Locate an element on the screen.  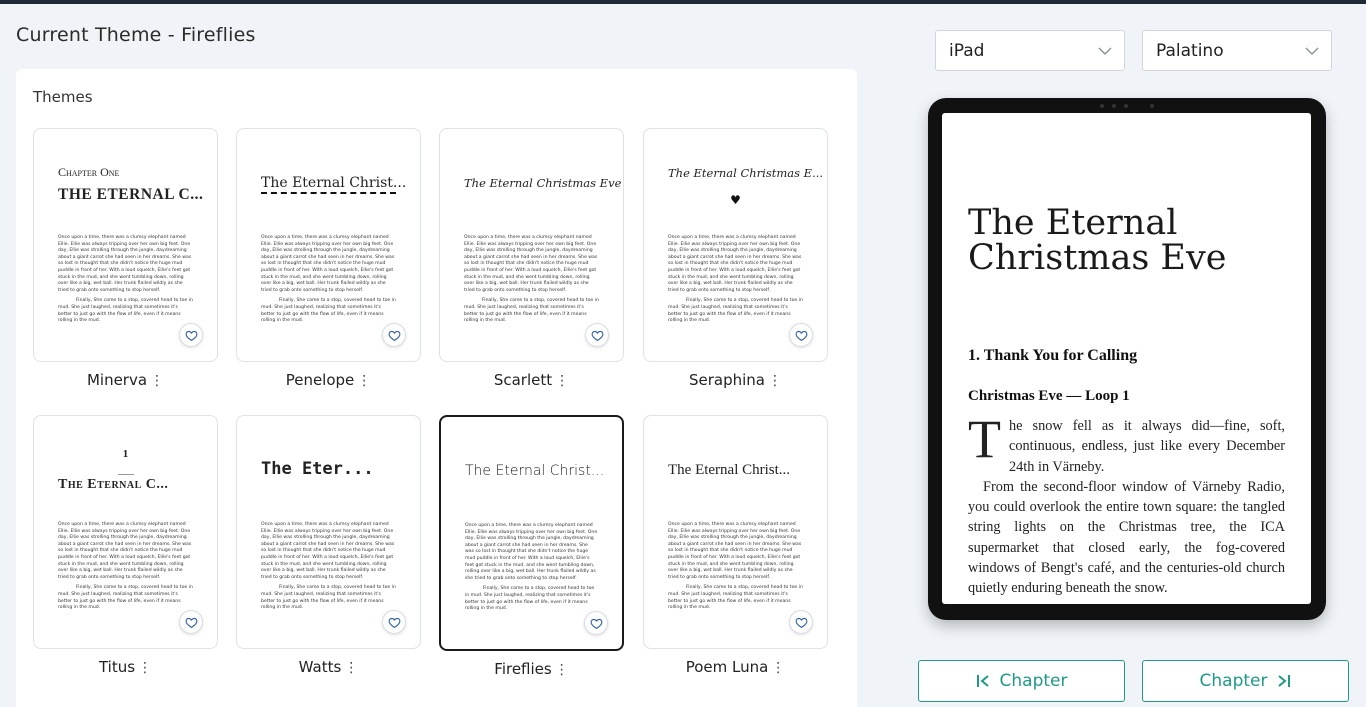
top-bar is located at coordinates (683, 2).